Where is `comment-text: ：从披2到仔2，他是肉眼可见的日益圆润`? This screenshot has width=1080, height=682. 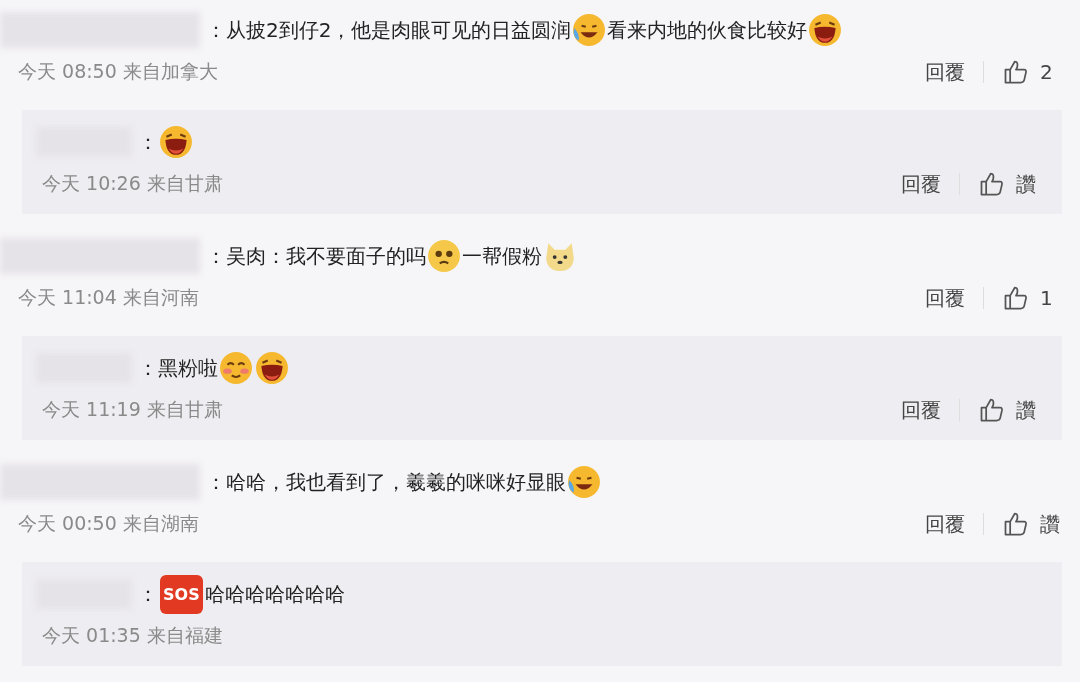
comment-text: ：从披2到仔2，他是肉眼可见的日益圆润 is located at coordinates (389, 30).